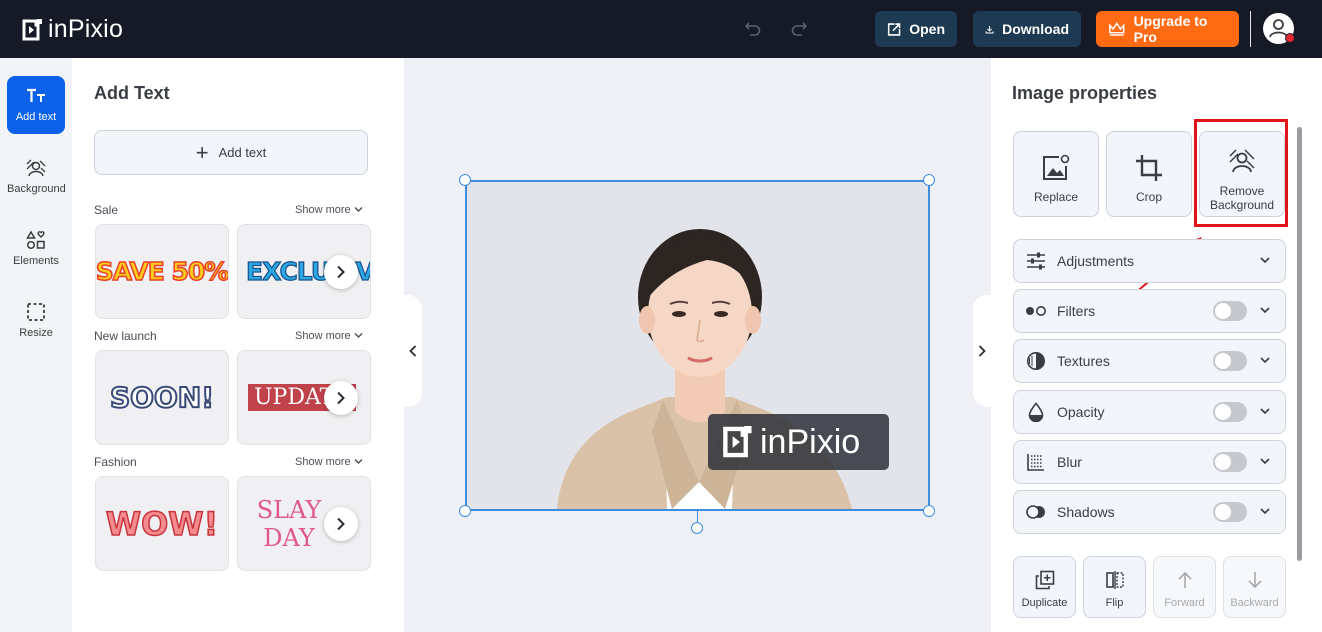 Image resolution: width=1322 pixels, height=632 pixels. I want to click on open-label: Open, so click(927, 29).